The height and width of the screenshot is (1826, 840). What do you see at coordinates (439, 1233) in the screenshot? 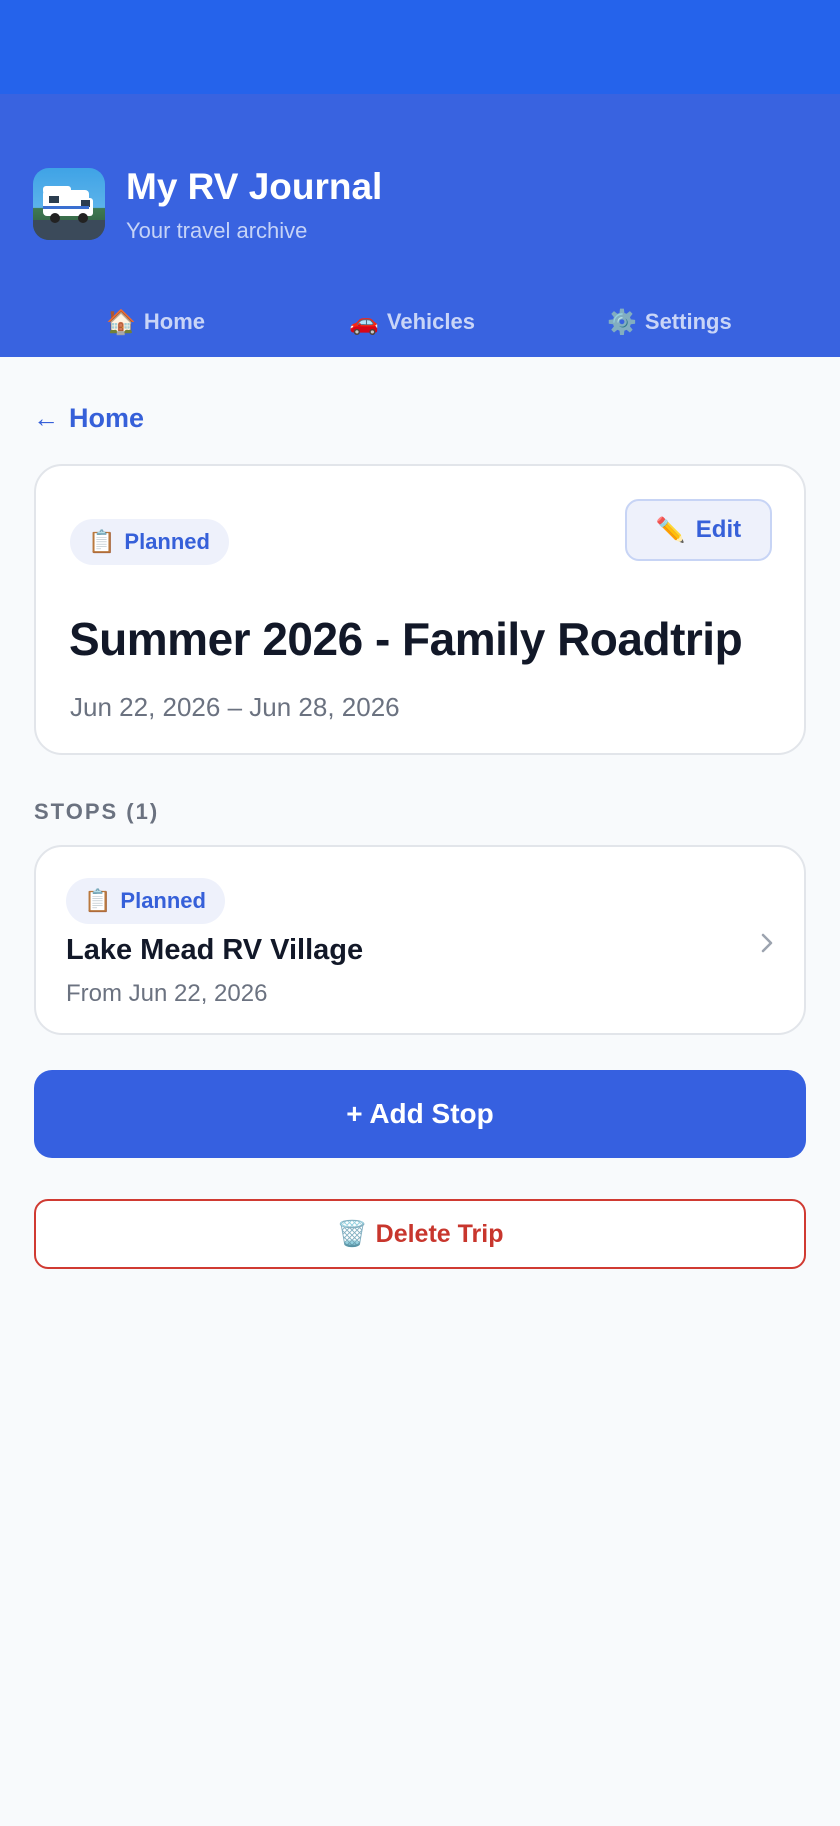
I see `delete-trip-label: Delete Trip` at bounding box center [439, 1233].